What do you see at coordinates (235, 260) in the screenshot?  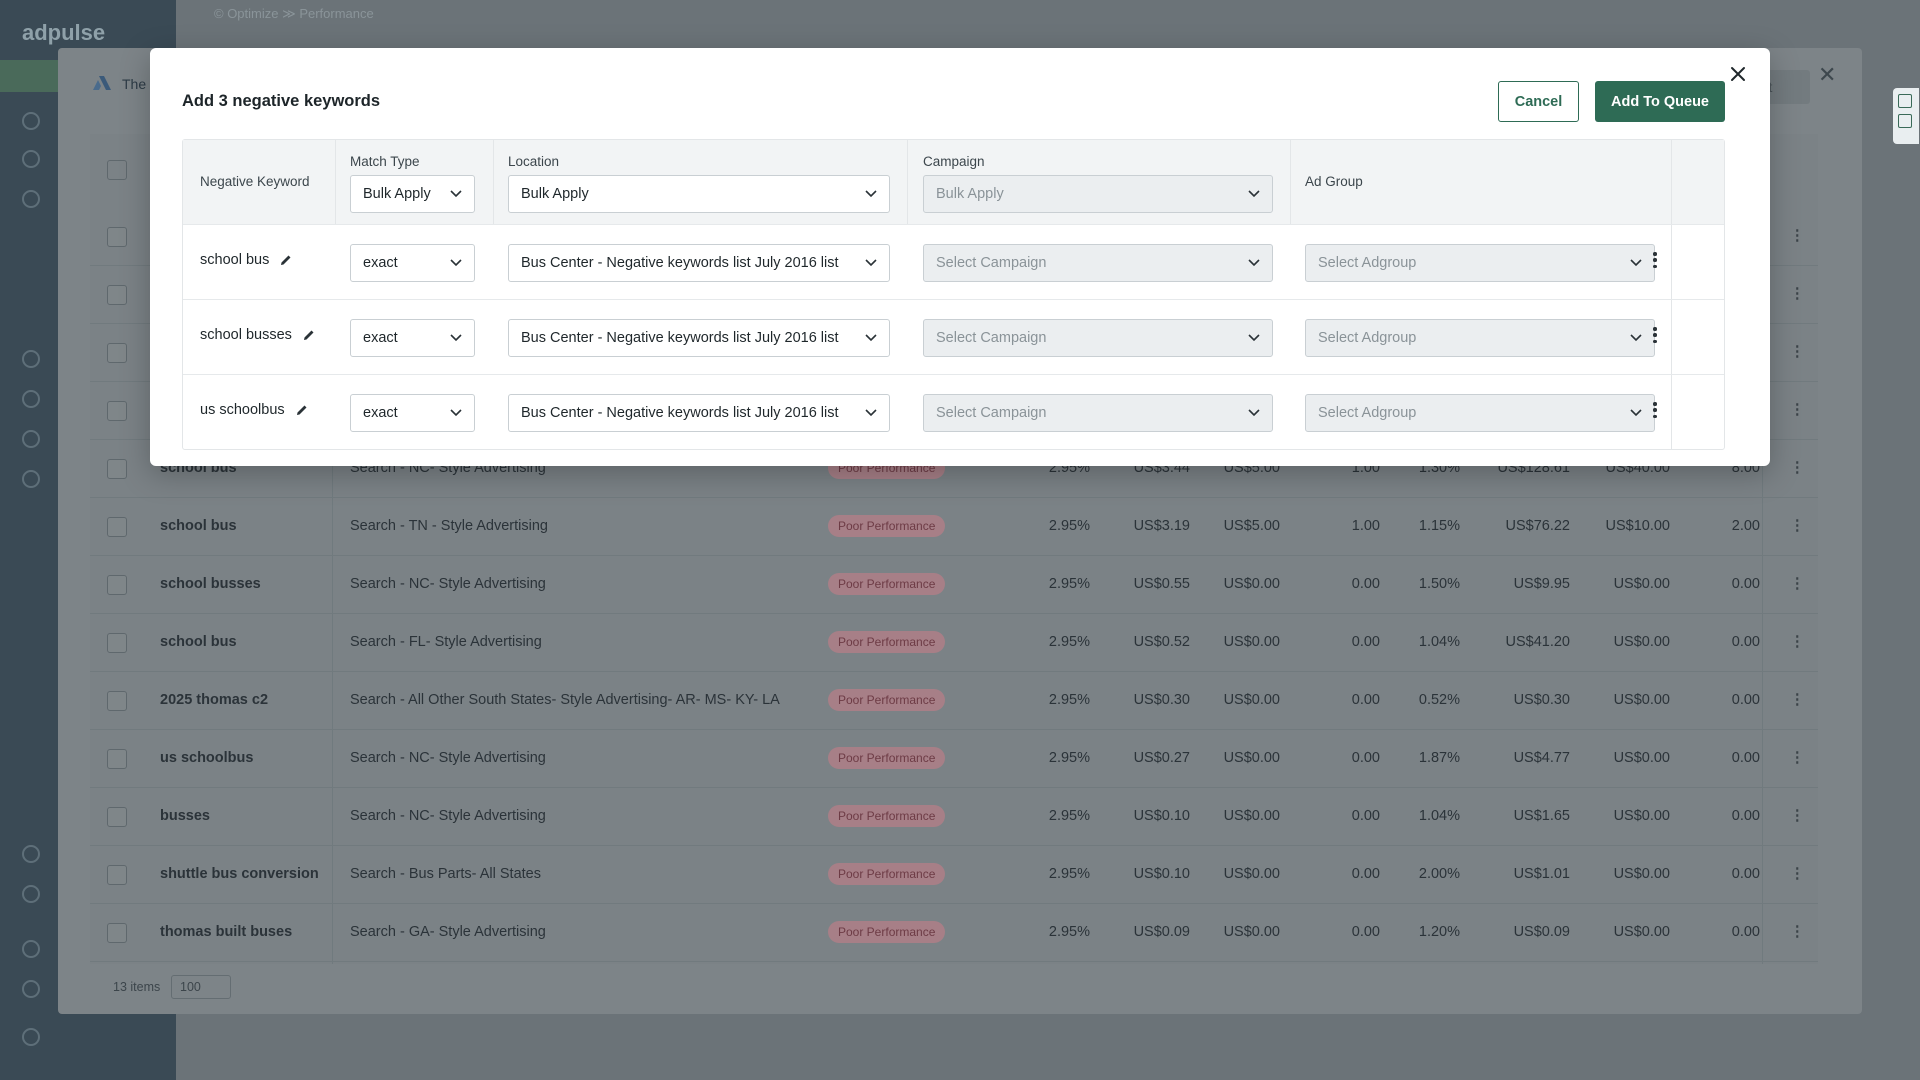 I see `keyword-text: school bus` at bounding box center [235, 260].